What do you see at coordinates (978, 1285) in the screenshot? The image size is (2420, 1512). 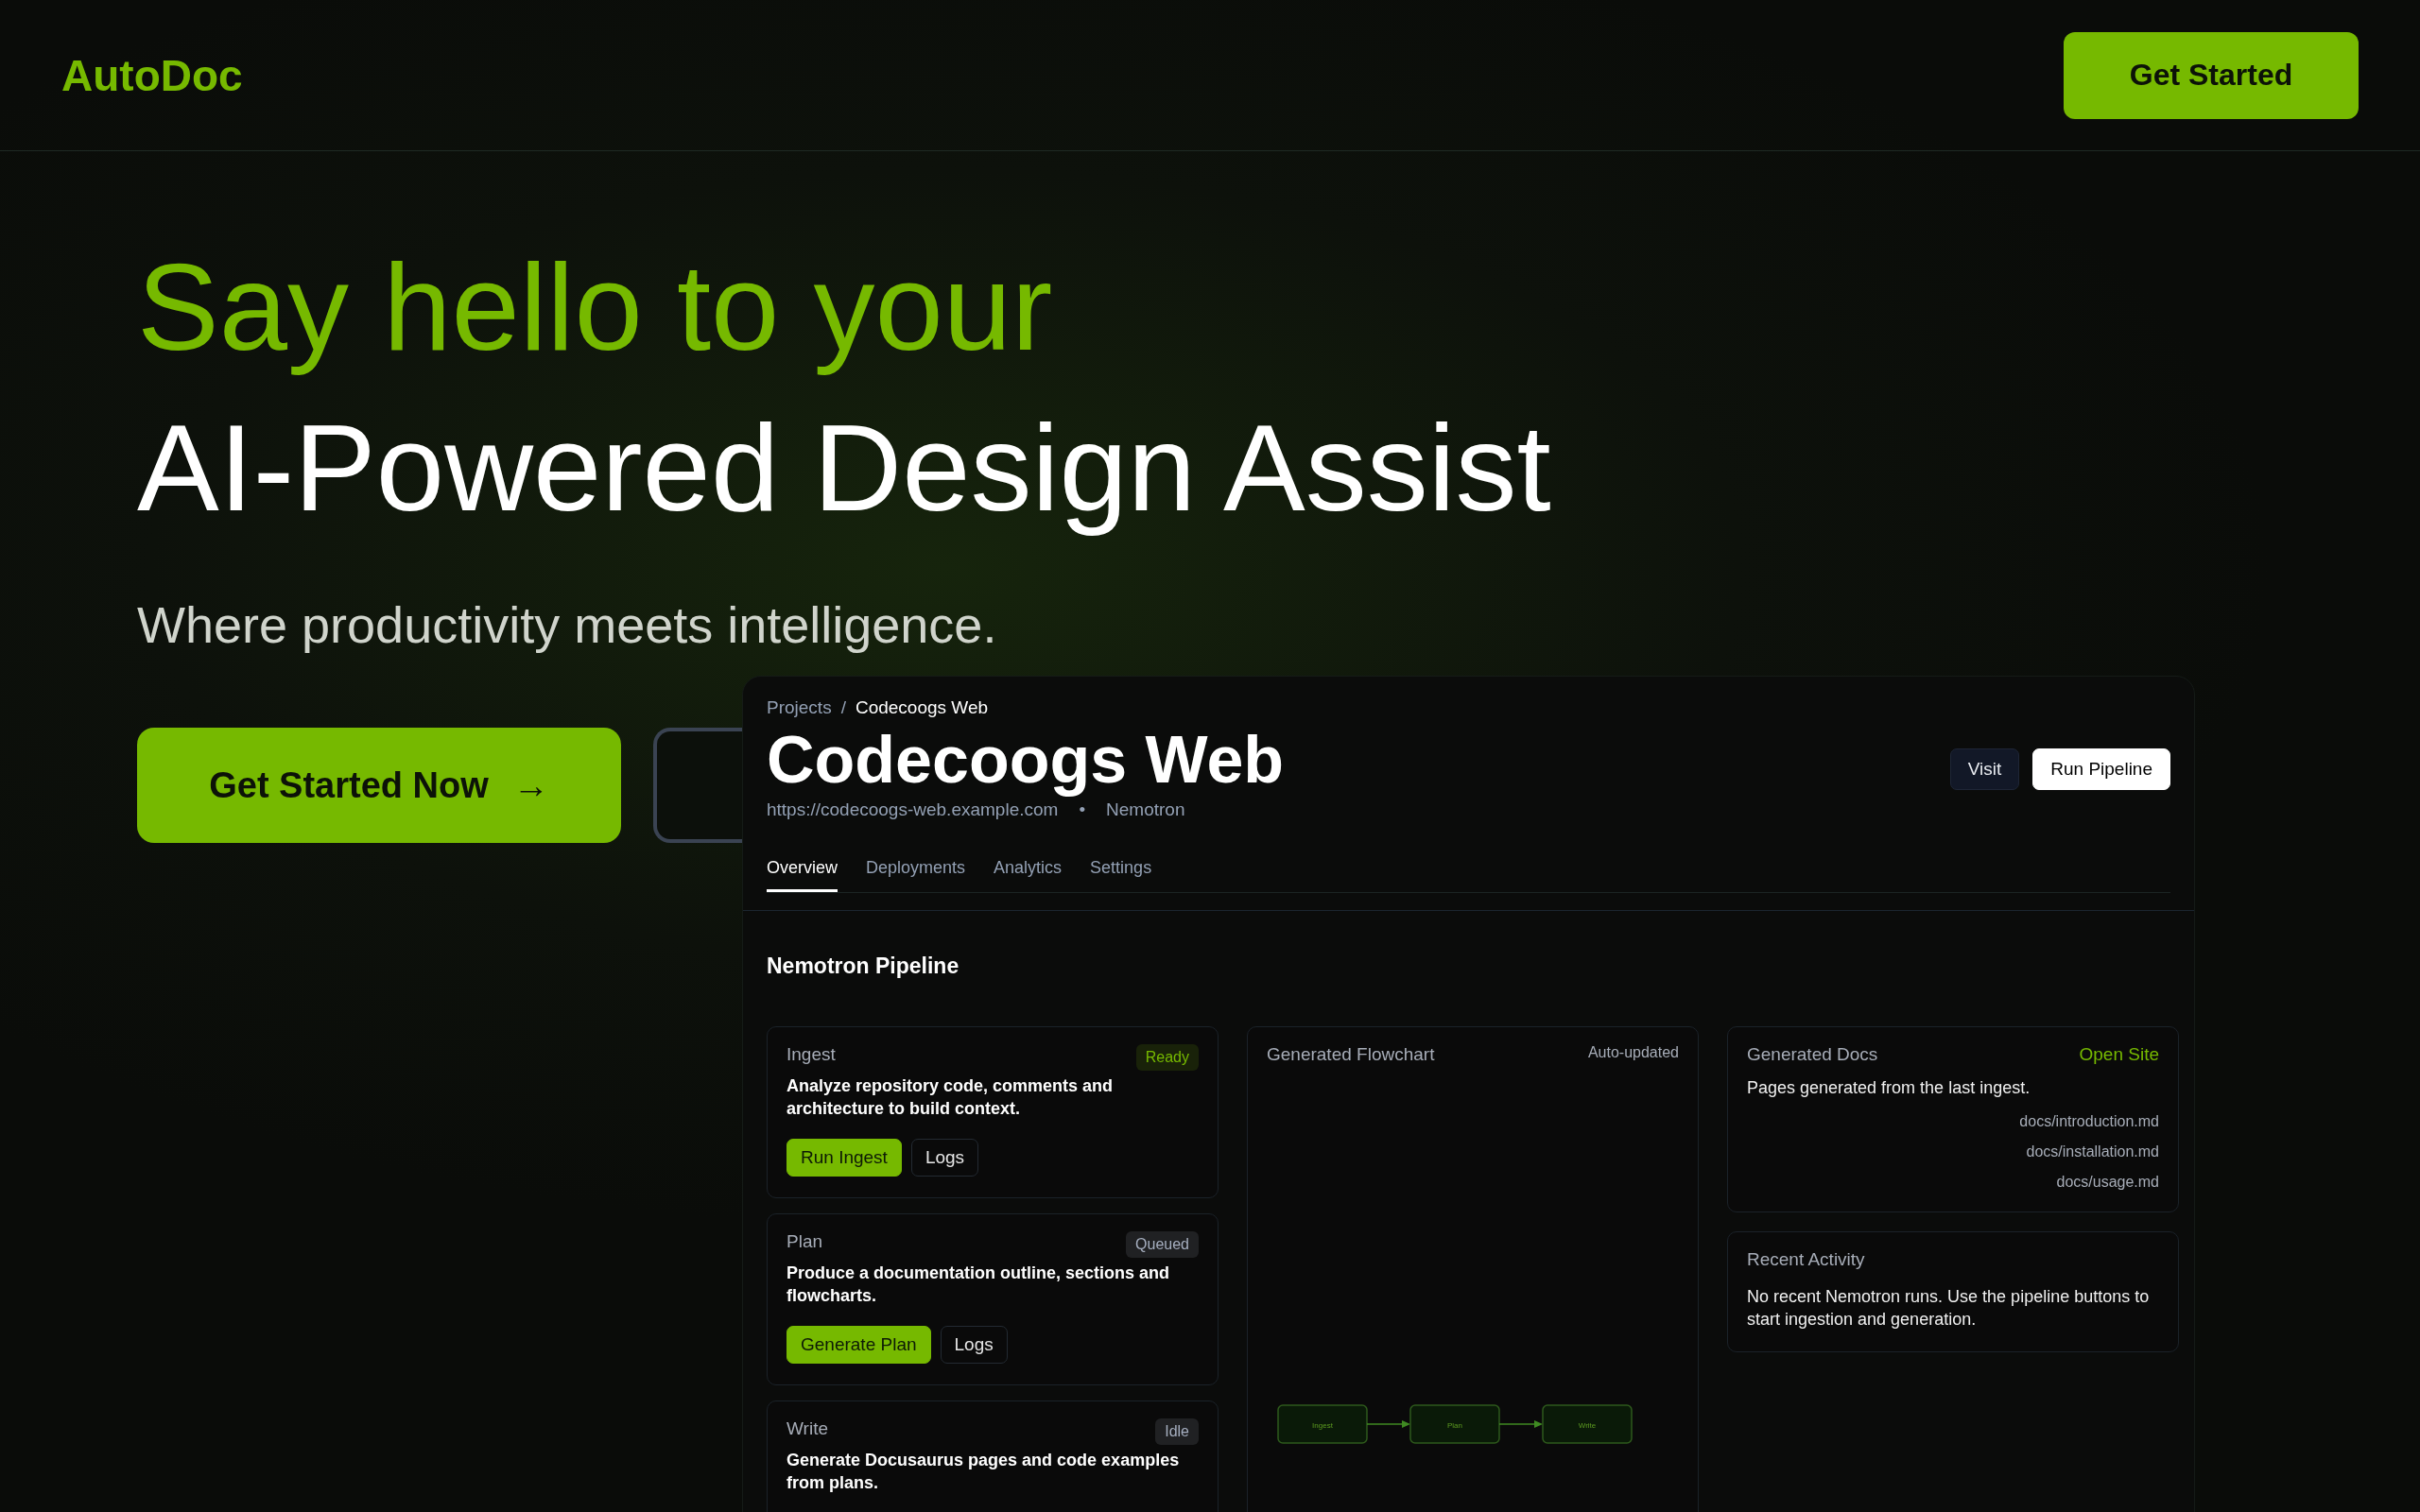 I see `step-description: Produce a documentation outline, sections and flowcharts.` at bounding box center [978, 1285].